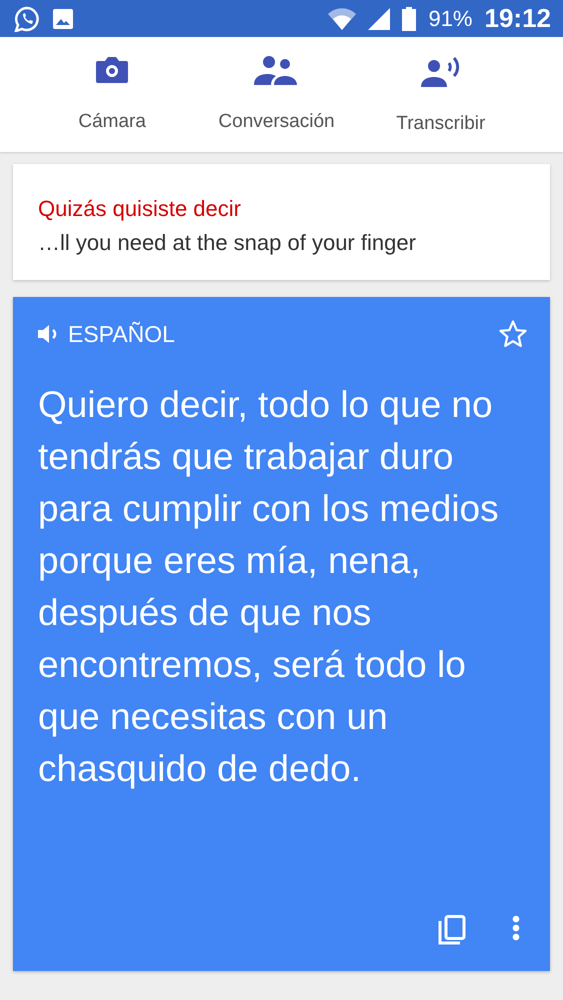 The height and width of the screenshot is (1000, 563). Describe the element at coordinates (140, 209) in the screenshot. I see `suggestion-title: Quizás quisiste decir` at that location.